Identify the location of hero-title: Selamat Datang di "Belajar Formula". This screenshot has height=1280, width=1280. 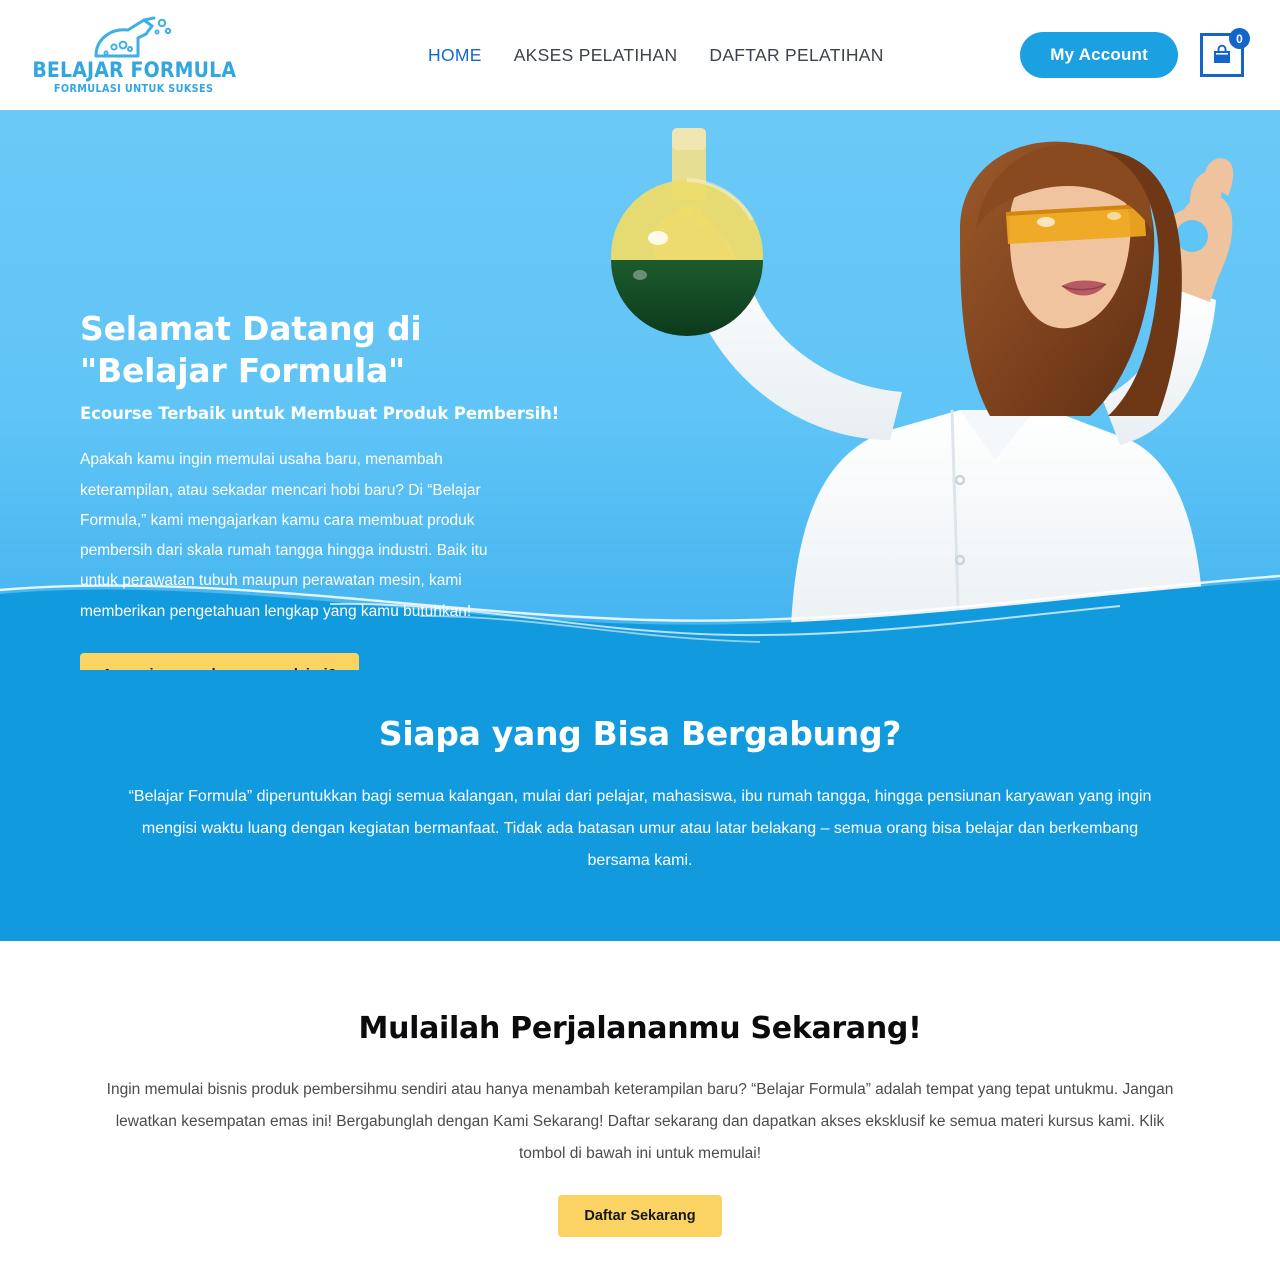
(295, 350).